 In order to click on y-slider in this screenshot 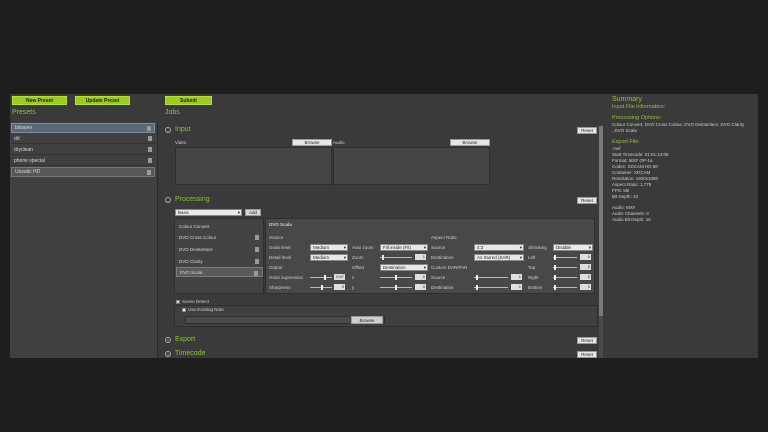, I will do `click(396, 287)`.